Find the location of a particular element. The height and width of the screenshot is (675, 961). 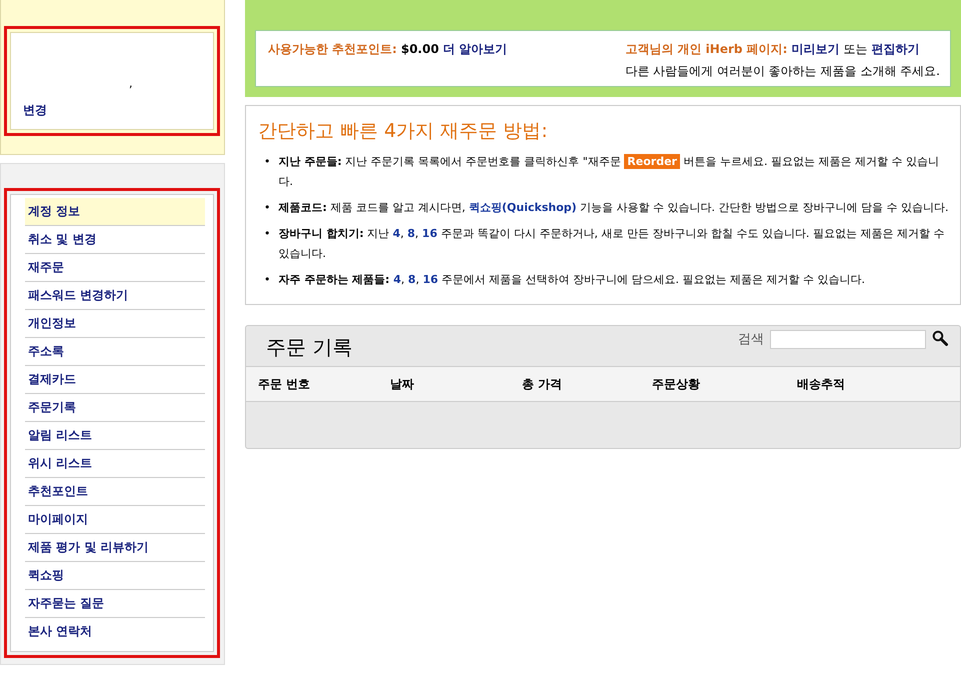

tip-link: 퀵쇼핑(Quickshop) is located at coordinates (522, 207).